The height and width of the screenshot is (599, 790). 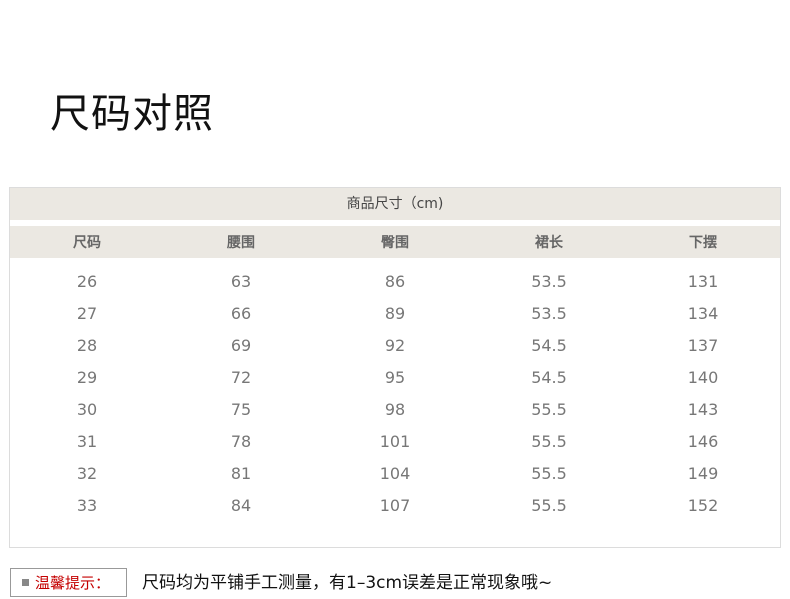 I want to click on cell-size: 28, so click(x=87, y=345).